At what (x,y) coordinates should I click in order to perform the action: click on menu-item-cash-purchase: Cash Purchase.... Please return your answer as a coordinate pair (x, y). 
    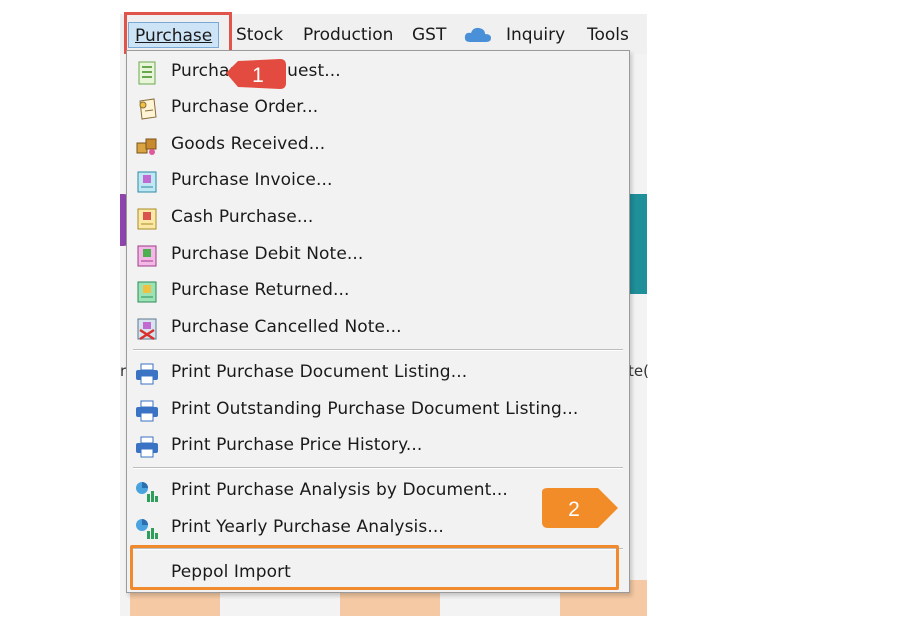
    Looking at the image, I should click on (378, 218).